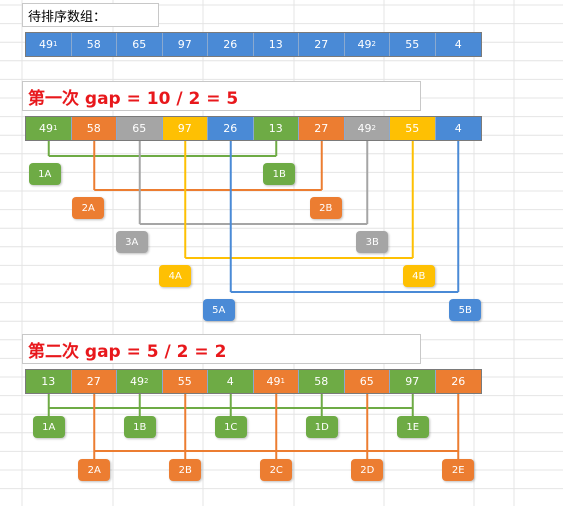  What do you see at coordinates (367, 470) in the screenshot?
I see `group-tag: 2D` at bounding box center [367, 470].